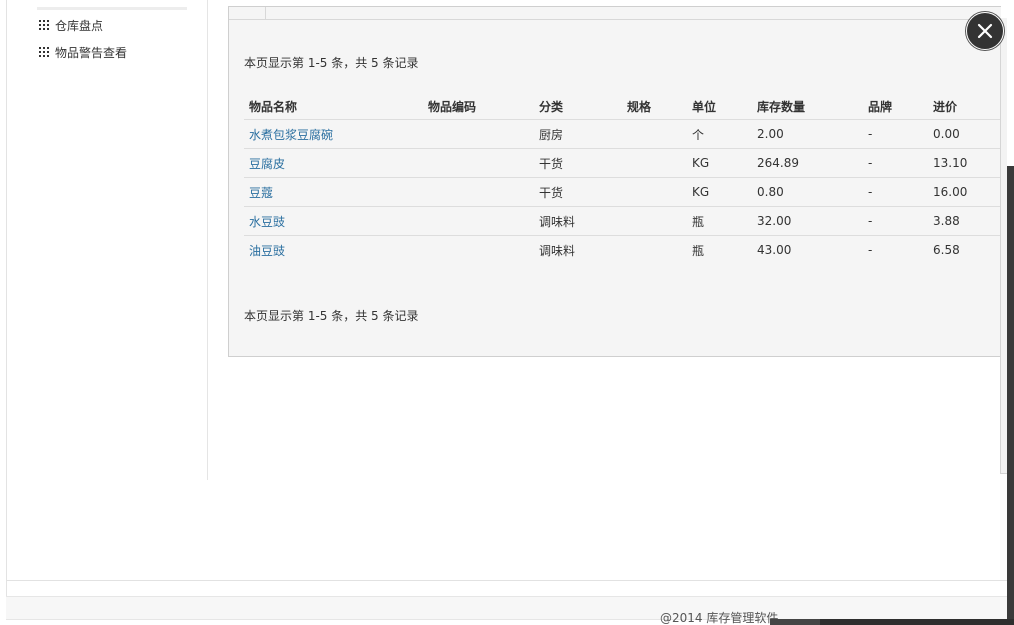  Describe the element at coordinates (112, 8) in the screenshot. I see `sidebar-divider` at that location.